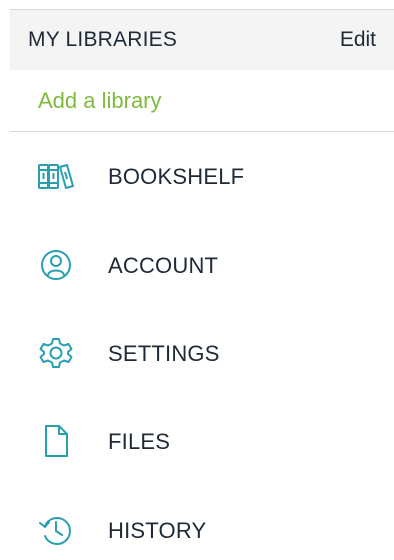  Describe the element at coordinates (163, 265) in the screenshot. I see `menu-label-account: ACCOUNT` at that location.